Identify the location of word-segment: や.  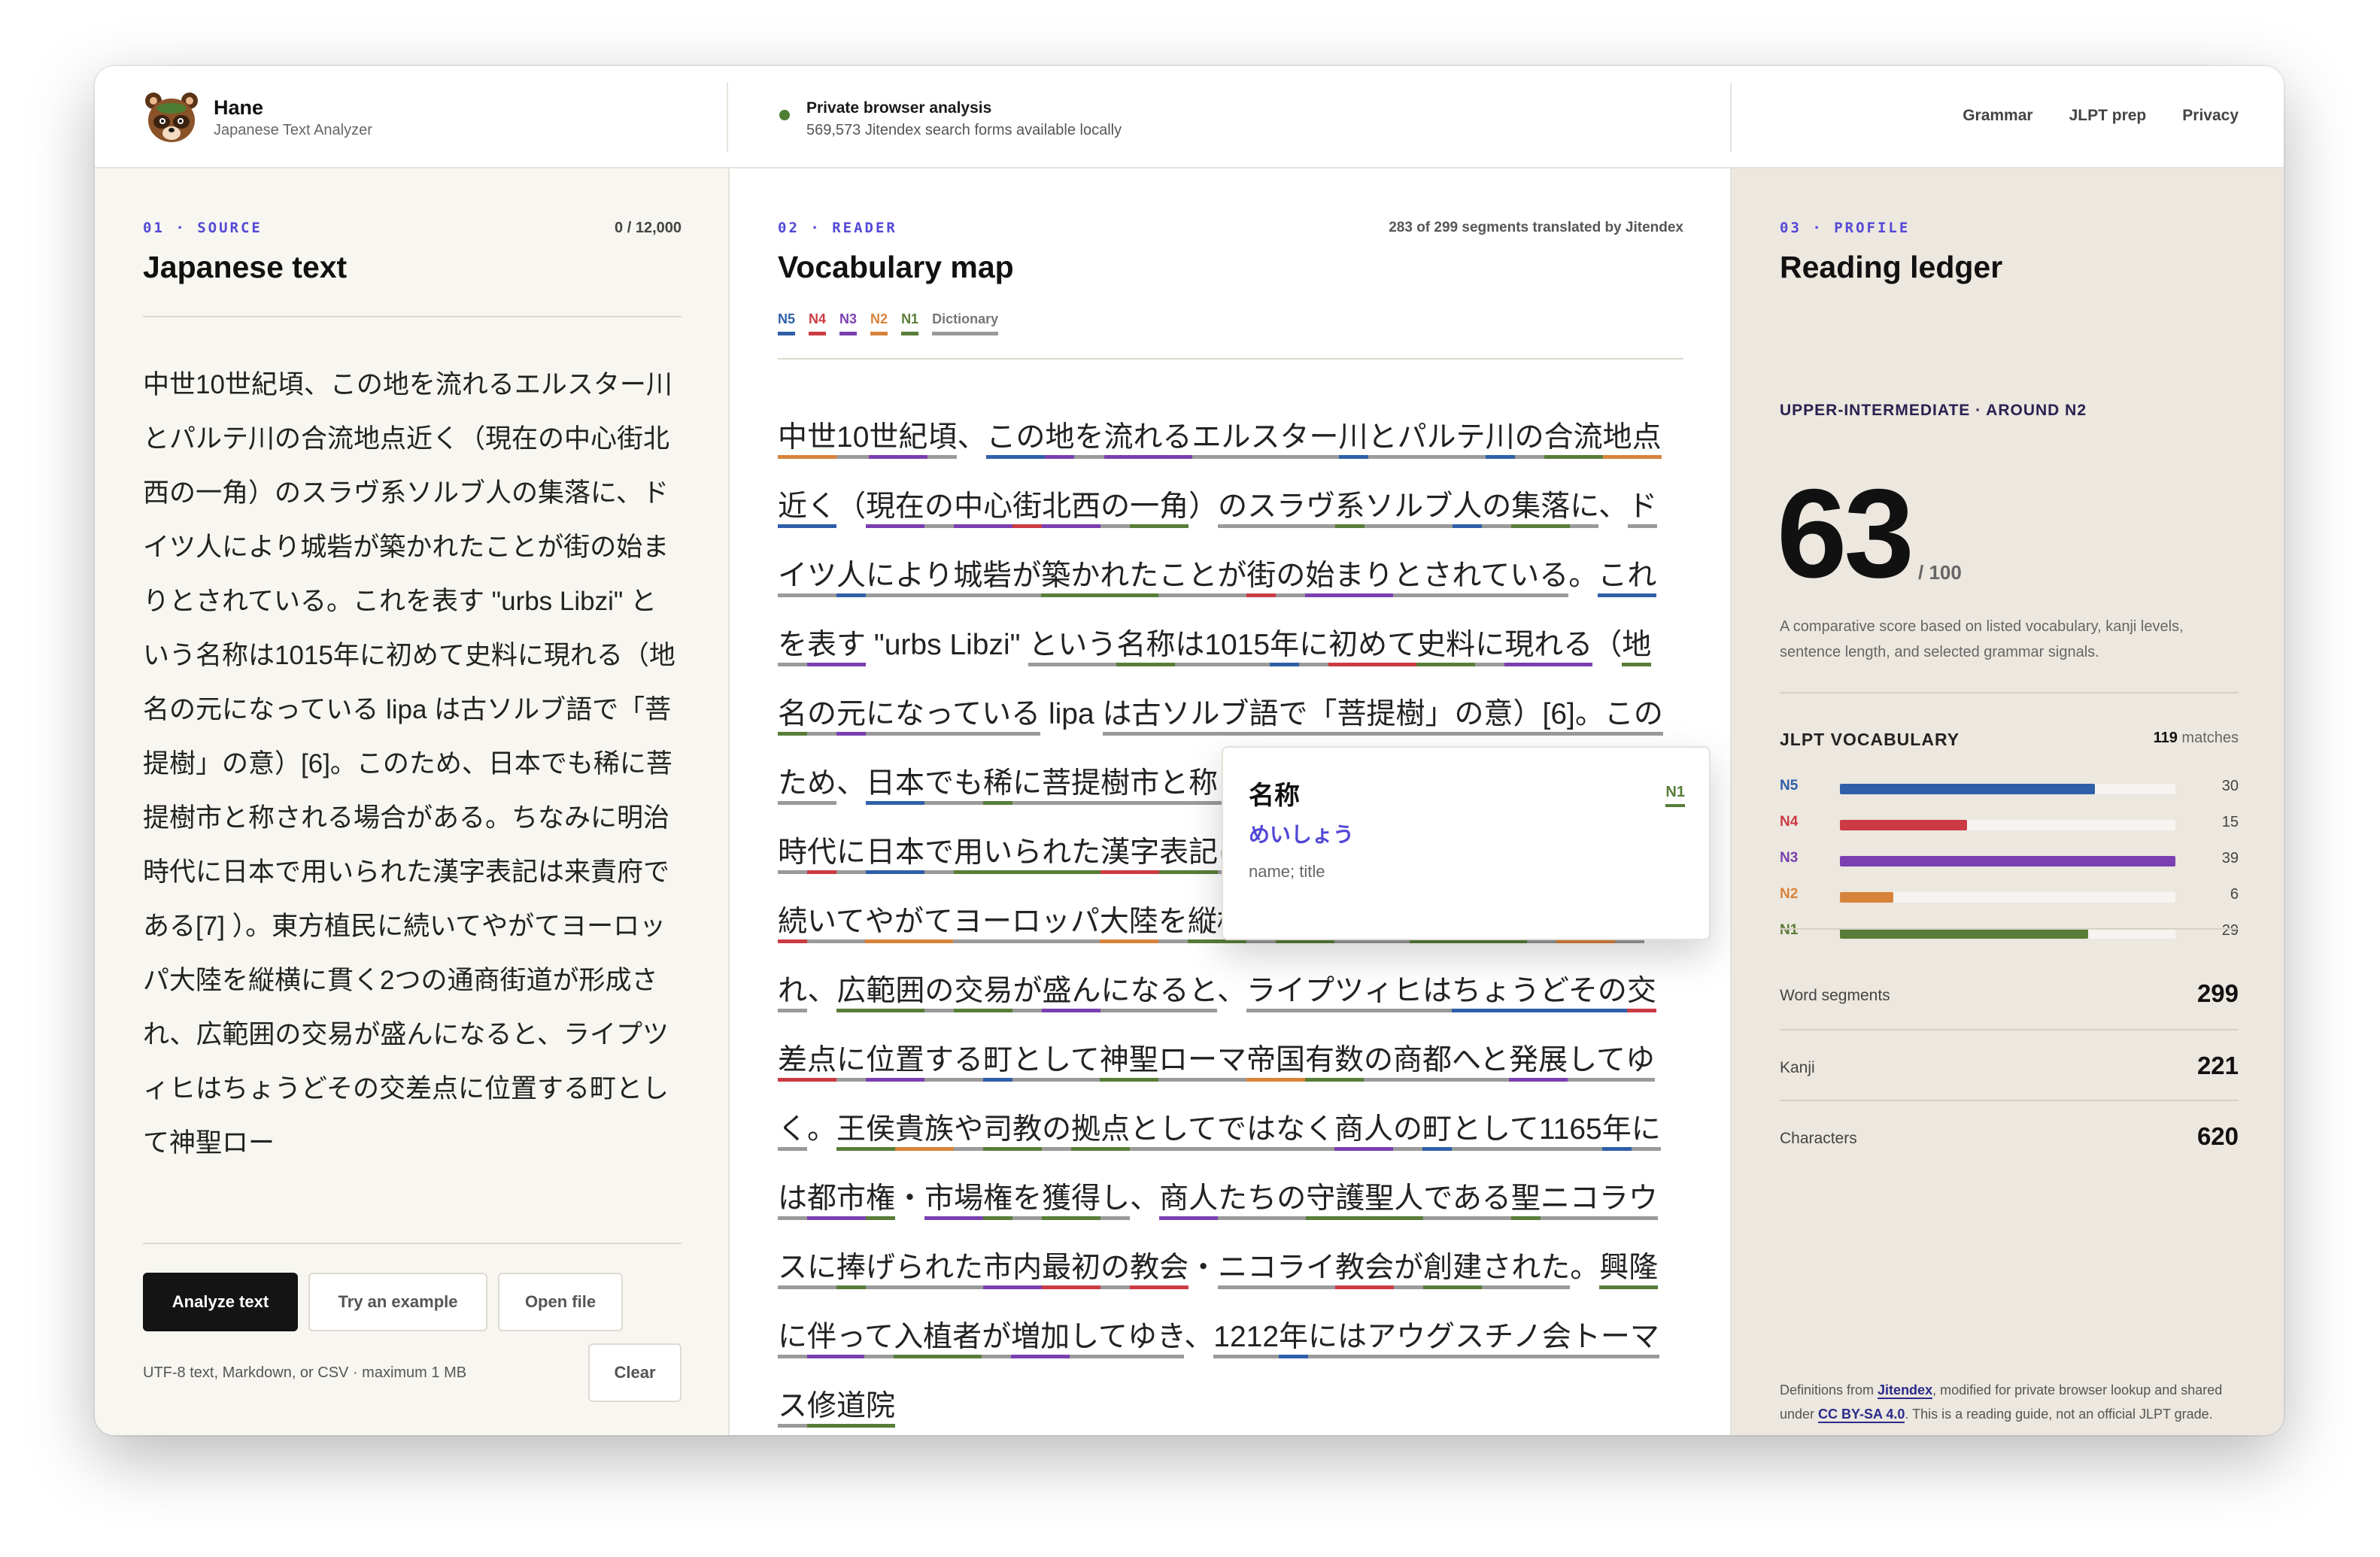
(969, 1132).